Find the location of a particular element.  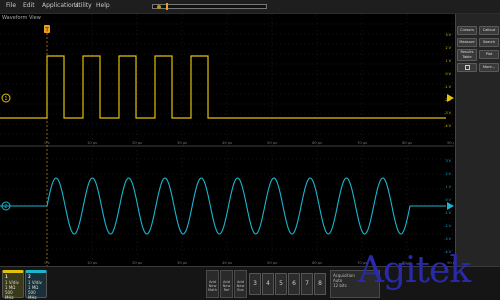

time-tick-label: 80 µs is located at coordinates (407, 143).